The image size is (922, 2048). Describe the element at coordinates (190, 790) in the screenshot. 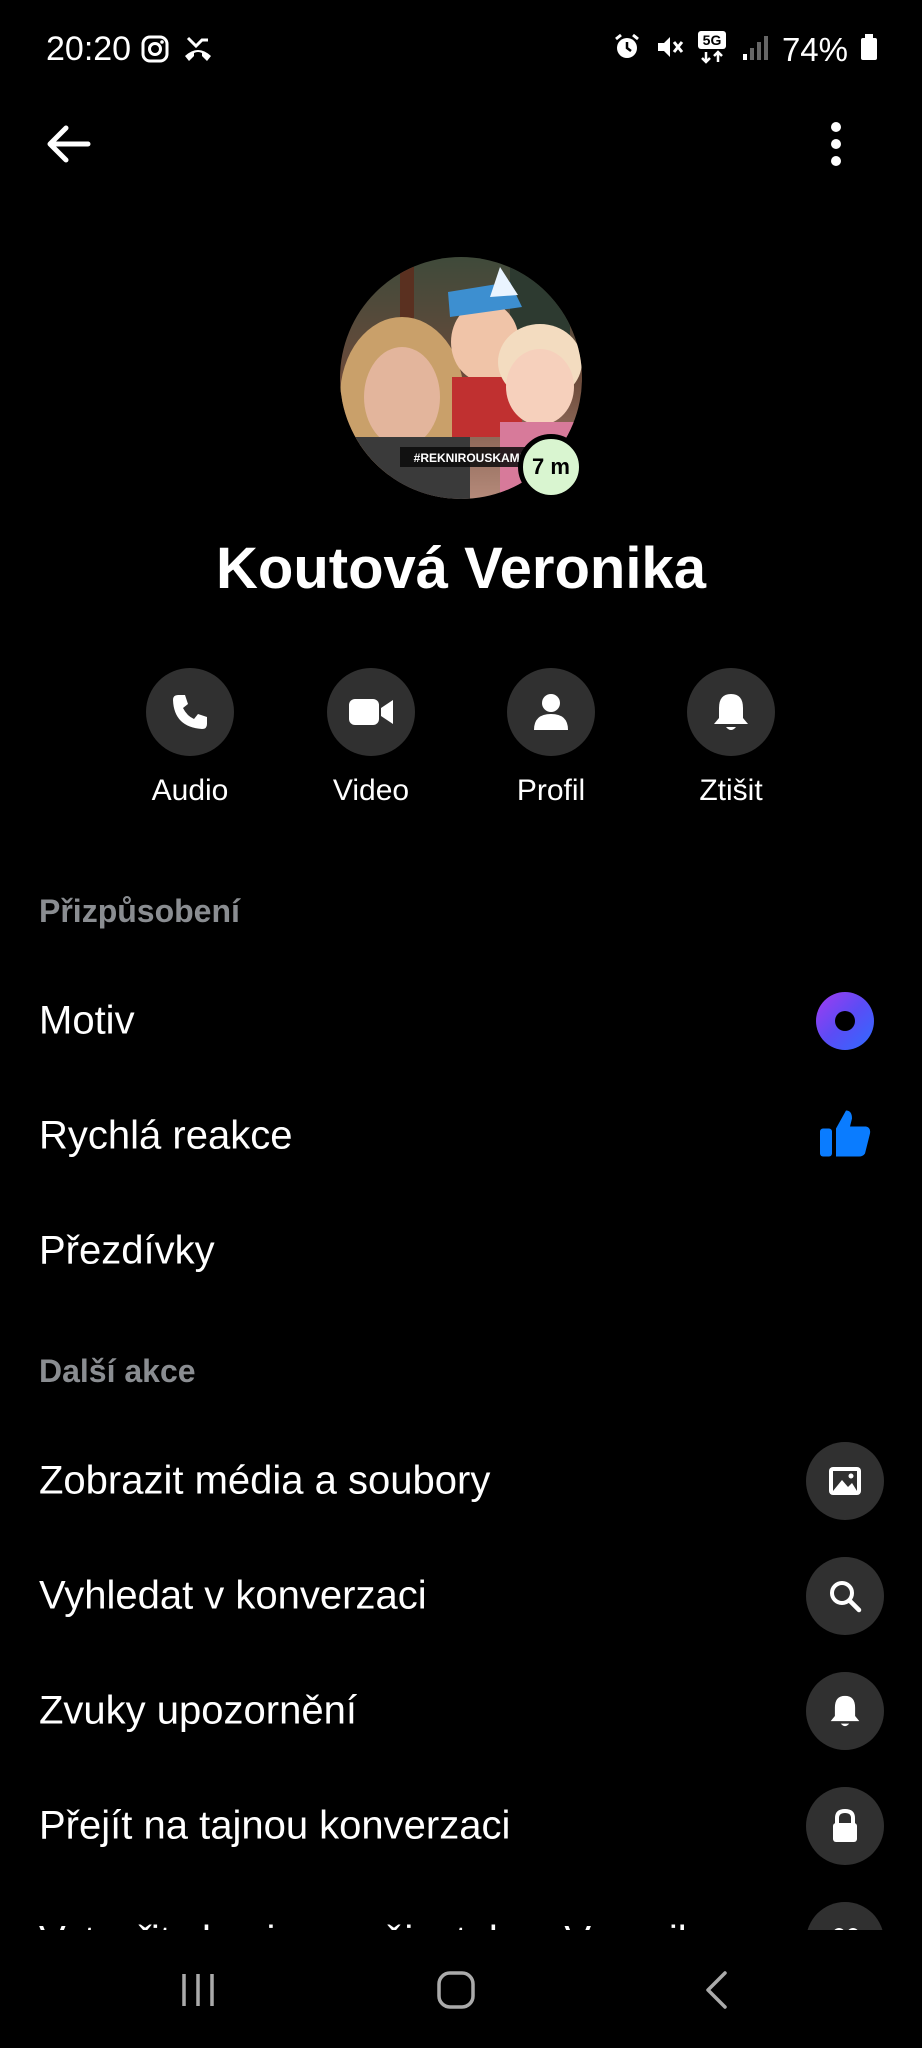

I see `audio-label: Audio` at that location.